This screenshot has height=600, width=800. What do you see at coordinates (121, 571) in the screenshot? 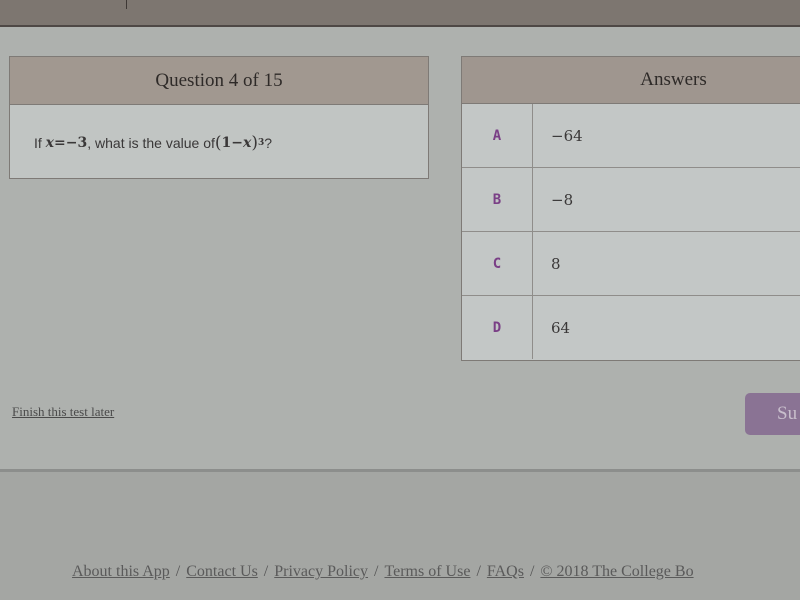
I see `footer-link-about: About this App` at bounding box center [121, 571].